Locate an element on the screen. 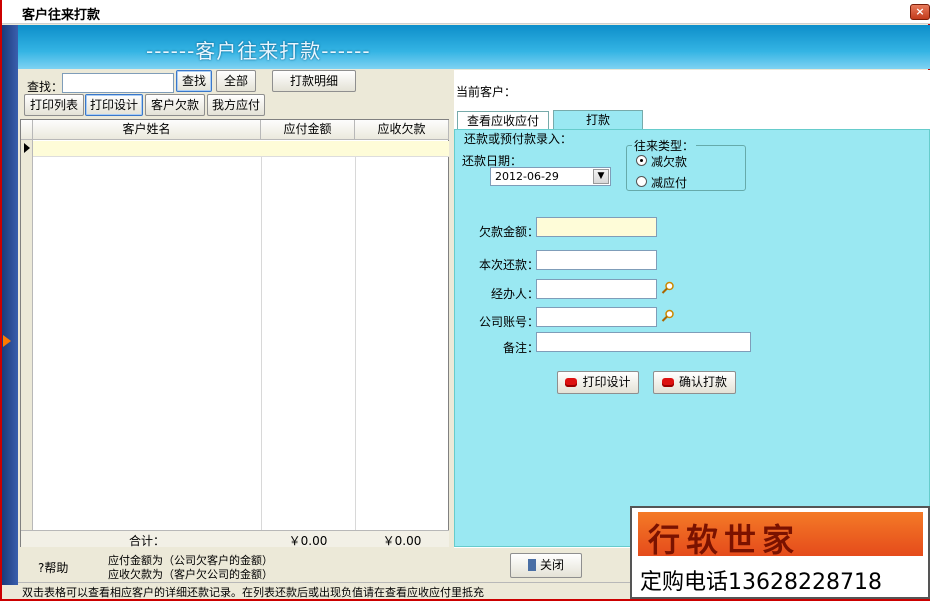 The width and height of the screenshot is (930, 601). this-repay-field is located at coordinates (596, 260).